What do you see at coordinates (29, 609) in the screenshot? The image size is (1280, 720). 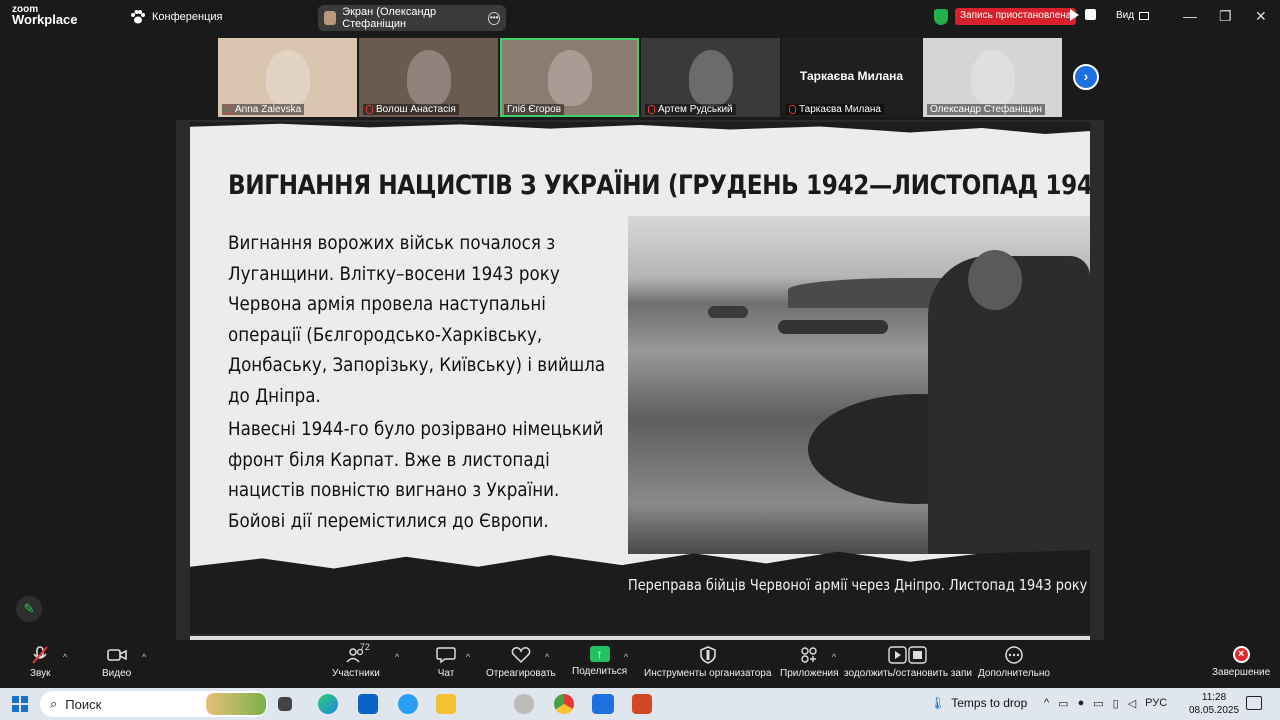 I see `annotate-pencil-icon: ✎` at bounding box center [29, 609].